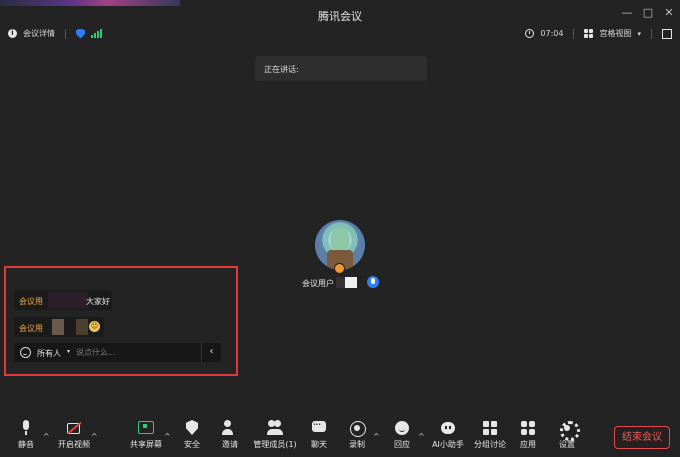 The width and height of the screenshot is (680, 457). Describe the element at coordinates (230, 428) in the screenshot. I see `invite-icon` at that location.